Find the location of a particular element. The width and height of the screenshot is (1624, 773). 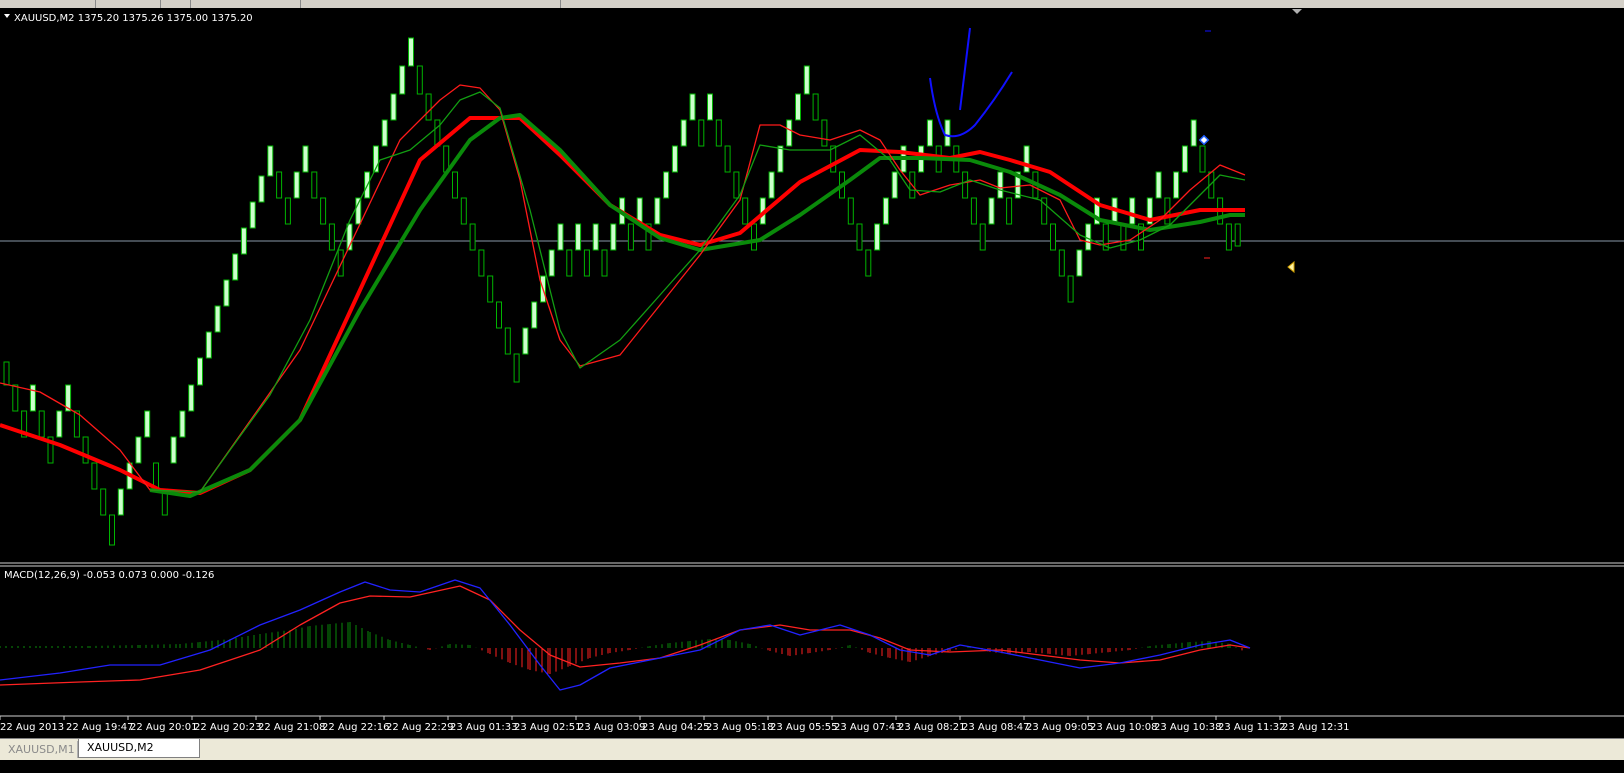

tab-xauusd-m2-offline: XAUUSD,M2 (offline) is located at coordinates (139, 755).